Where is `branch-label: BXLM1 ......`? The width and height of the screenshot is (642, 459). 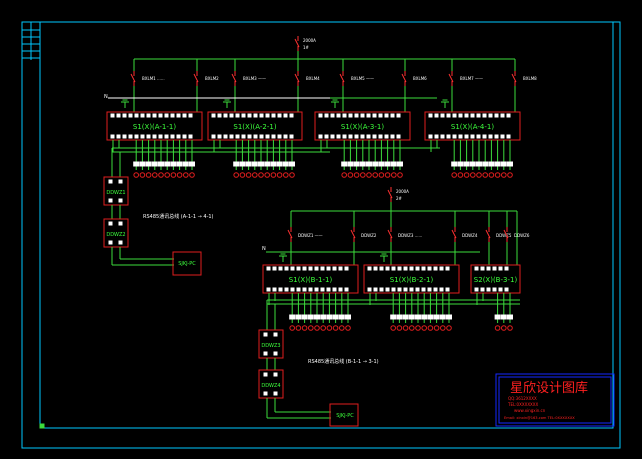
branch-label: BXLM1 ...... is located at coordinates (153, 78).